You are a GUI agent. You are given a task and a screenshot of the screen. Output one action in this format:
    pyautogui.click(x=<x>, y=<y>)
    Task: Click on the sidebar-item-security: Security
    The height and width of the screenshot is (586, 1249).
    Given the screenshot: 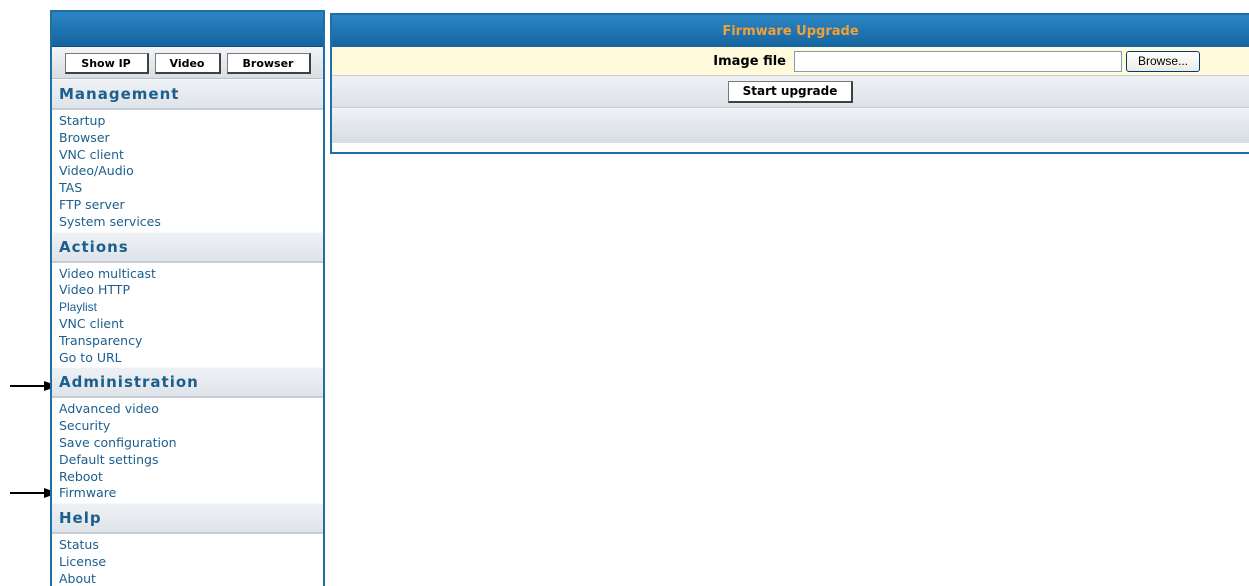 What is the action you would take?
    pyautogui.click(x=191, y=426)
    